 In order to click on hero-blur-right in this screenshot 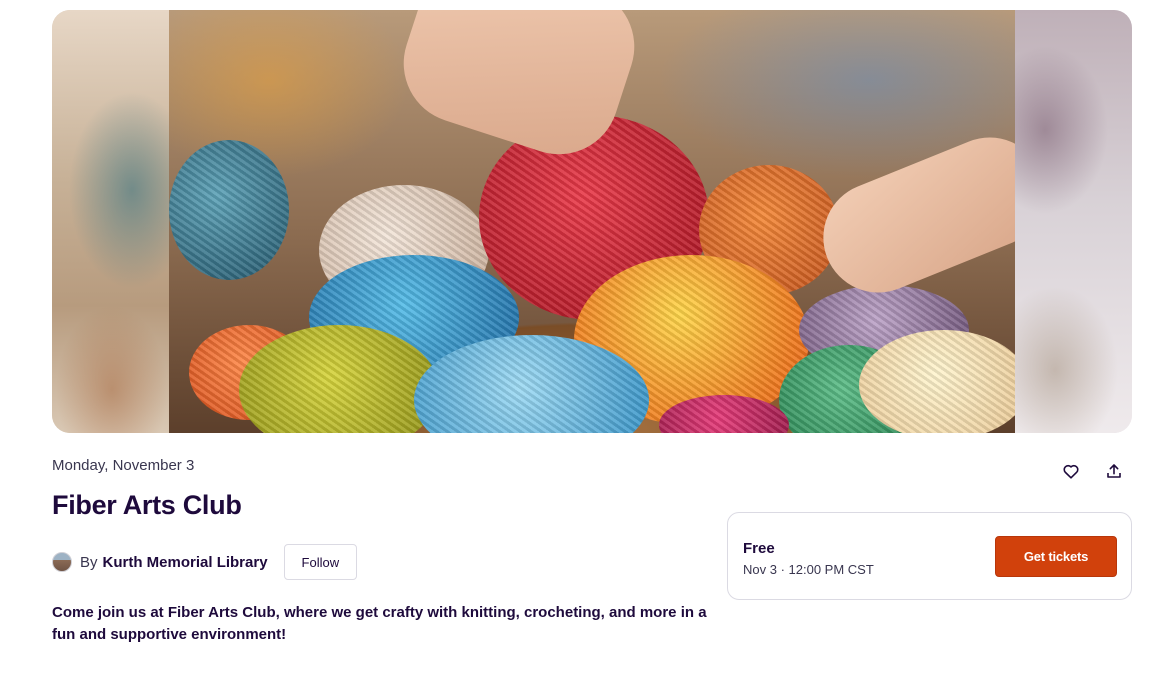, I will do `click(1073, 221)`.